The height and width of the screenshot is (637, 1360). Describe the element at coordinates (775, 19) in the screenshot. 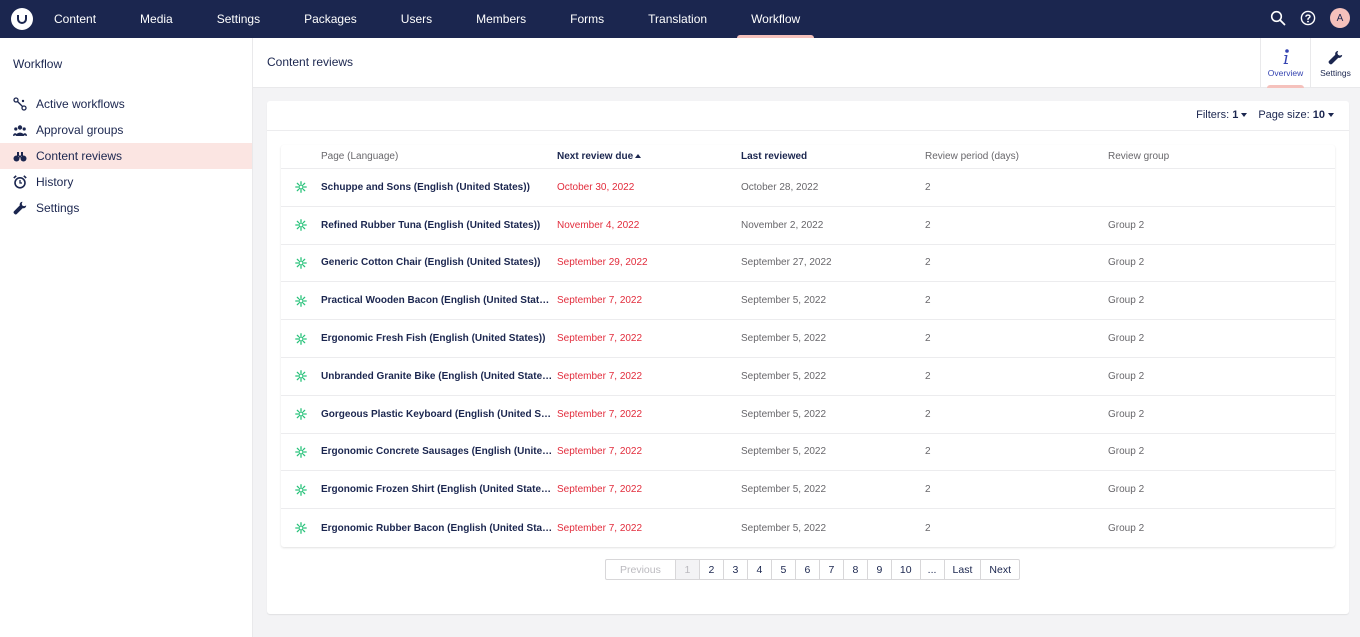

I see `nav-workflow: Workflow` at that location.